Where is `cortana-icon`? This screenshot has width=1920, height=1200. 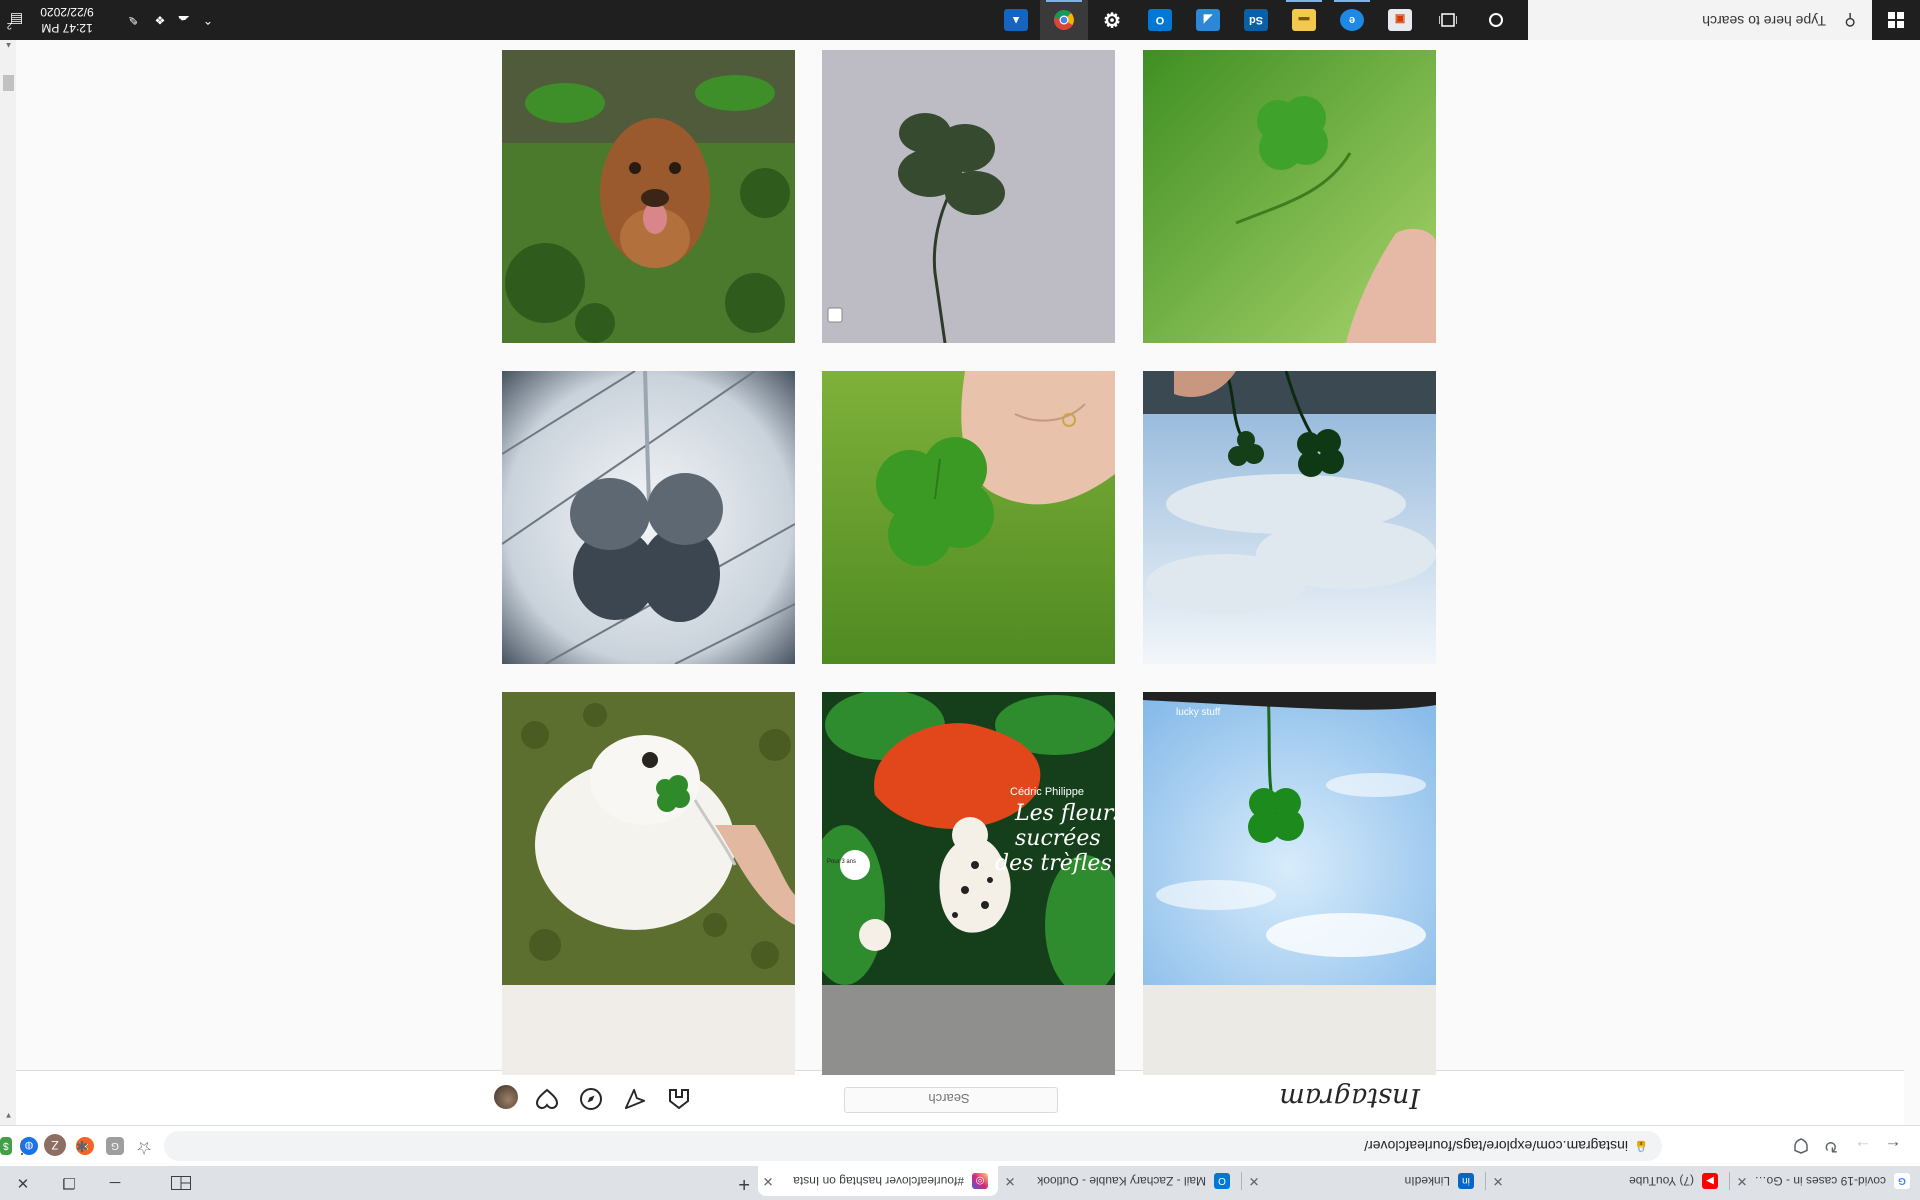
cortana-icon is located at coordinates (1496, 20).